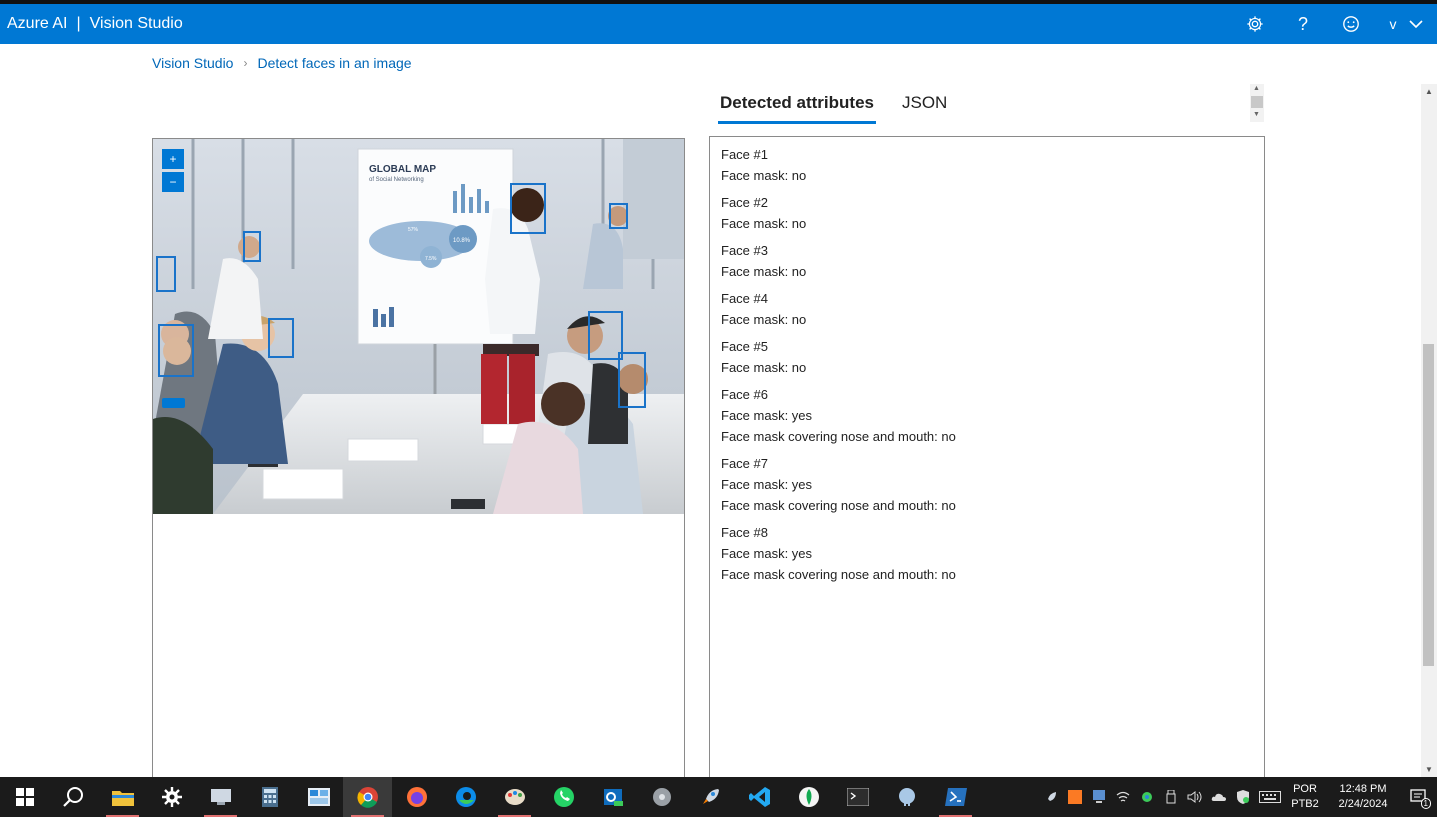  What do you see at coordinates (1147, 797) in the screenshot?
I see `sync-tray-icon` at bounding box center [1147, 797].